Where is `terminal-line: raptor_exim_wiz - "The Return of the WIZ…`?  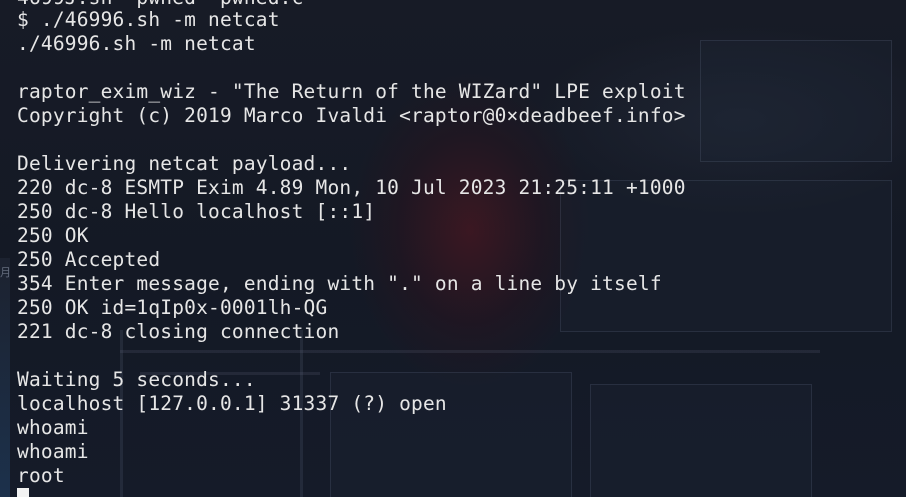
terminal-line: raptor_exim_wiz - "The Return of the WIZ… is located at coordinates (351, 91).